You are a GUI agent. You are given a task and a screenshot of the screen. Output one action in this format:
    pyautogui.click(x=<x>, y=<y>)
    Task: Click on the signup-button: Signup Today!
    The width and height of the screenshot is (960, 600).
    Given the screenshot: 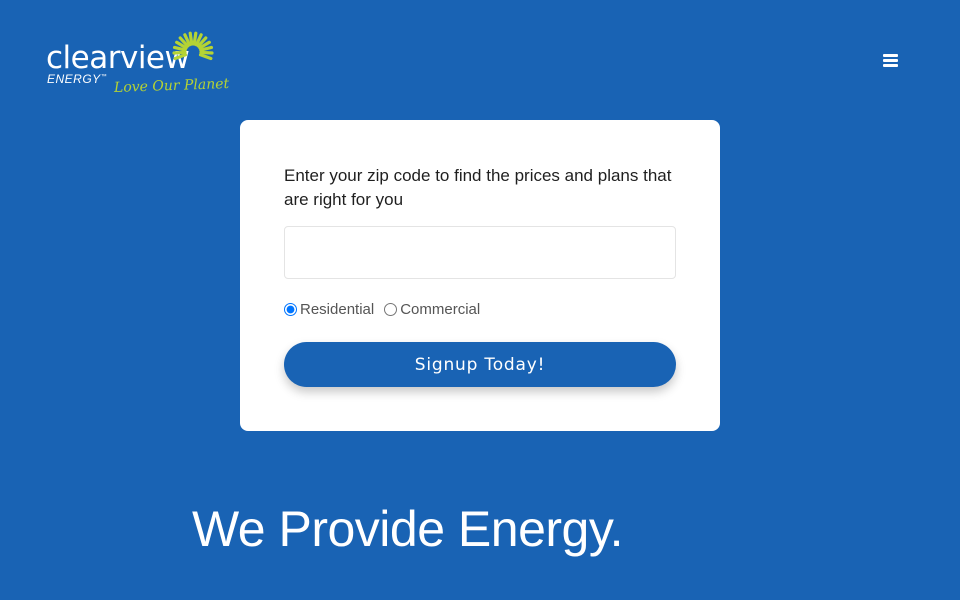 What is the action you would take?
    pyautogui.click(x=480, y=364)
    